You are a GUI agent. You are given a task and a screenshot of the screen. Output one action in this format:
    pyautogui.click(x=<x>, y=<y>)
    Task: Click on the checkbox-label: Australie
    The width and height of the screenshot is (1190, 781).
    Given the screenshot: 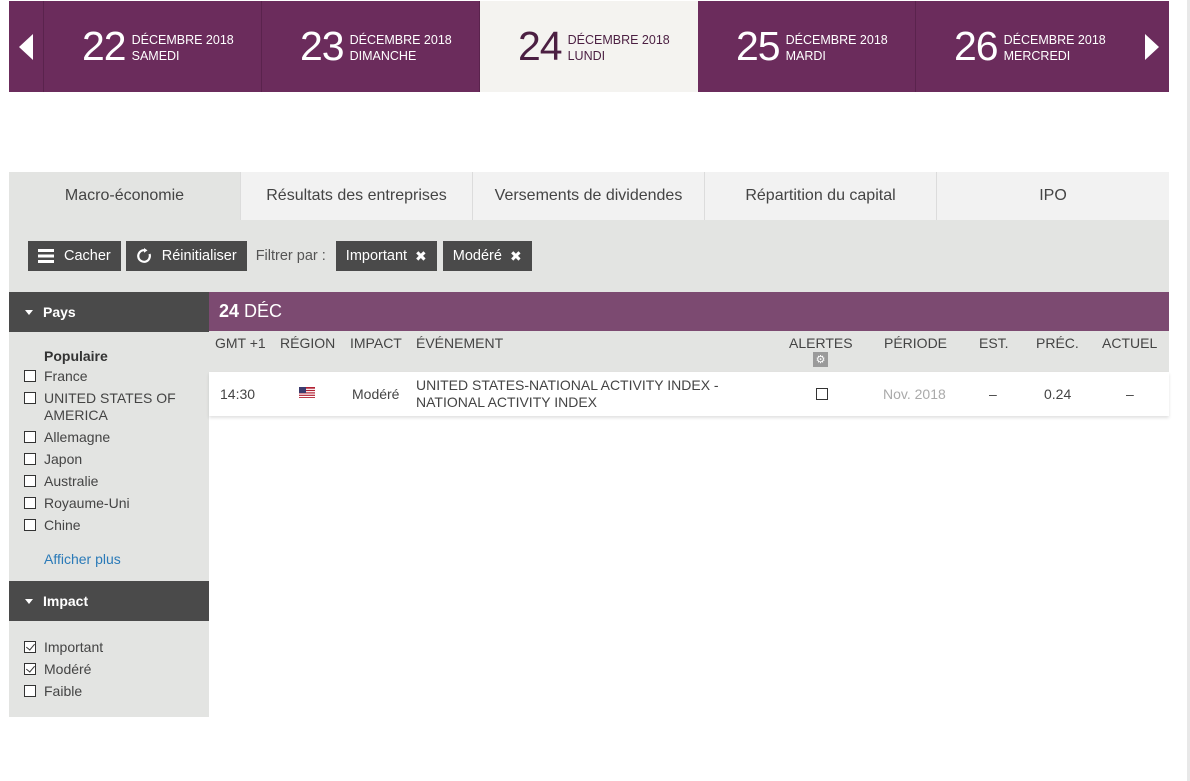 What is the action you would take?
    pyautogui.click(x=71, y=481)
    